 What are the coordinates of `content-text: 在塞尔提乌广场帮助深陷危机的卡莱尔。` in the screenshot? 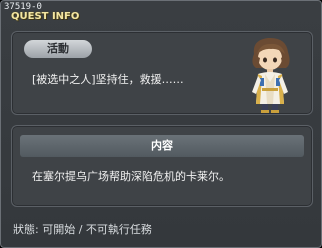 It's located at (131, 176).